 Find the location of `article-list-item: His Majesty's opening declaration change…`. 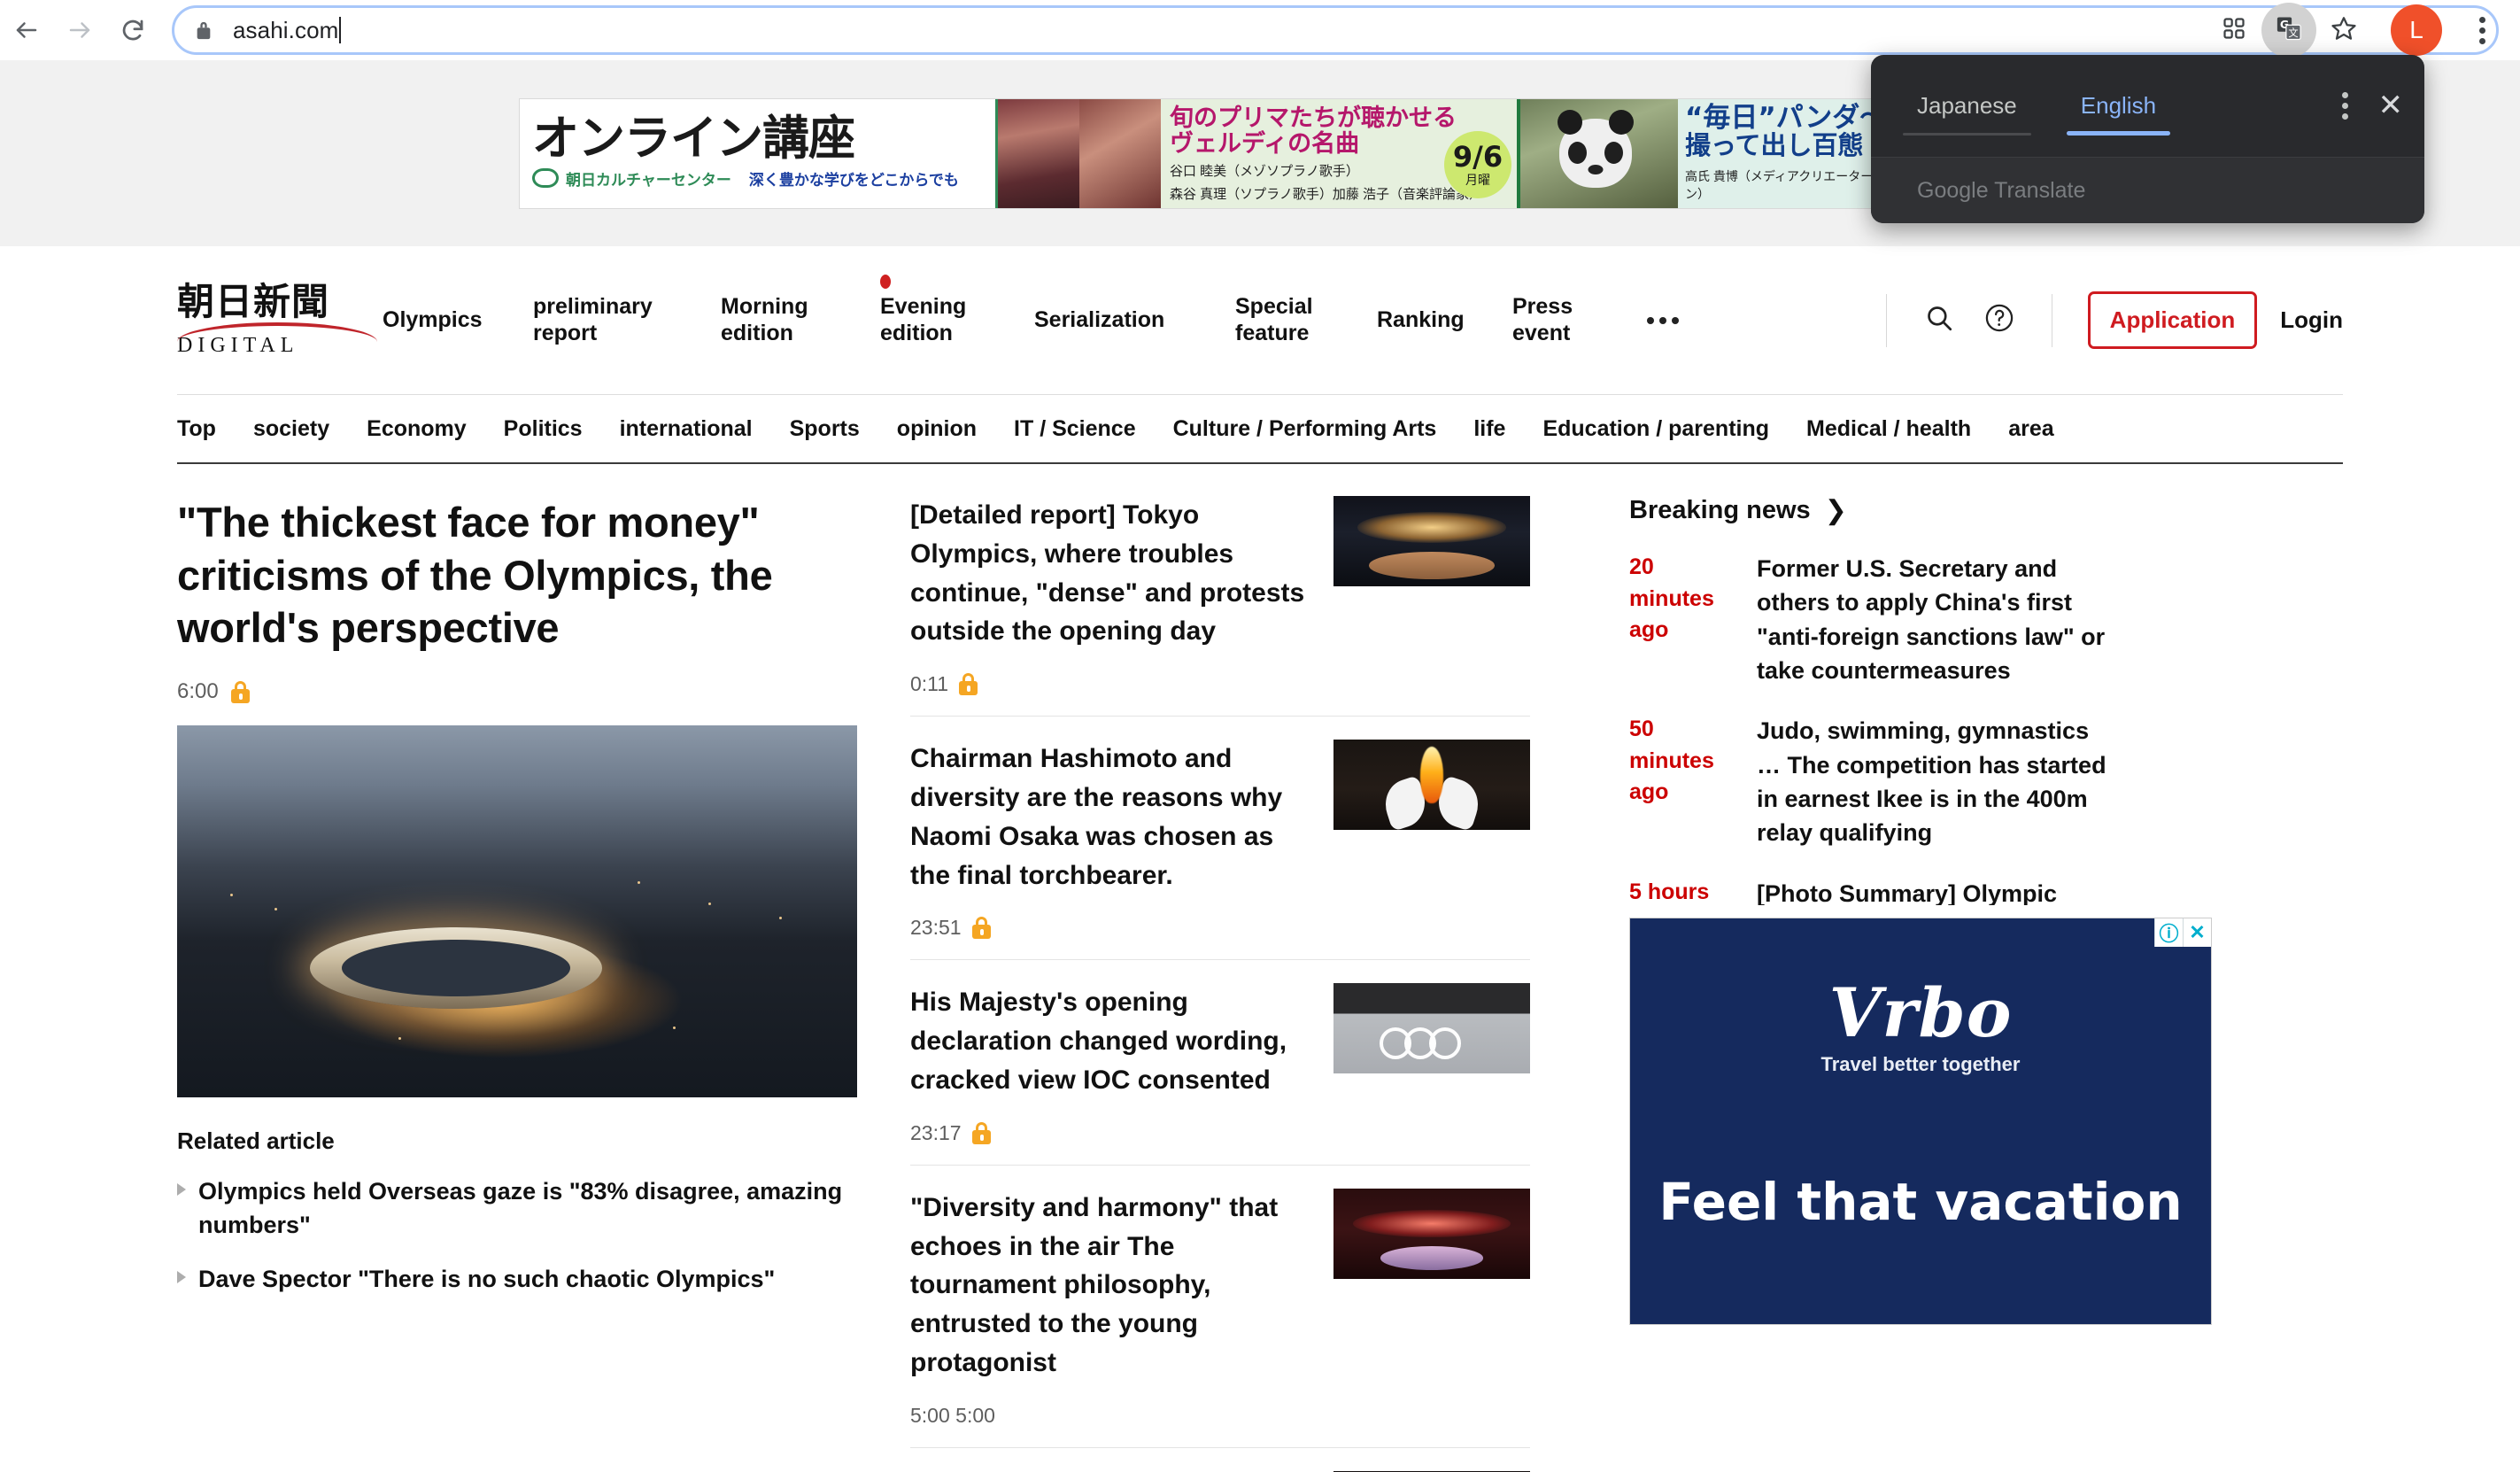

article-list-item: His Majesty's opening declaration change… is located at coordinates (1220, 1063).